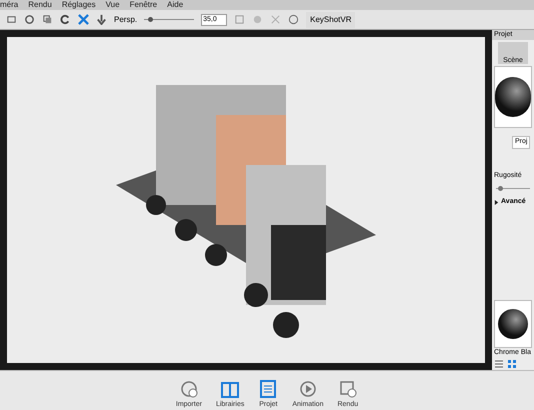 The height and width of the screenshot is (410, 534). What do you see at coordinates (331, 20) in the screenshot?
I see `keyshotvr-button: KeyShotVR` at bounding box center [331, 20].